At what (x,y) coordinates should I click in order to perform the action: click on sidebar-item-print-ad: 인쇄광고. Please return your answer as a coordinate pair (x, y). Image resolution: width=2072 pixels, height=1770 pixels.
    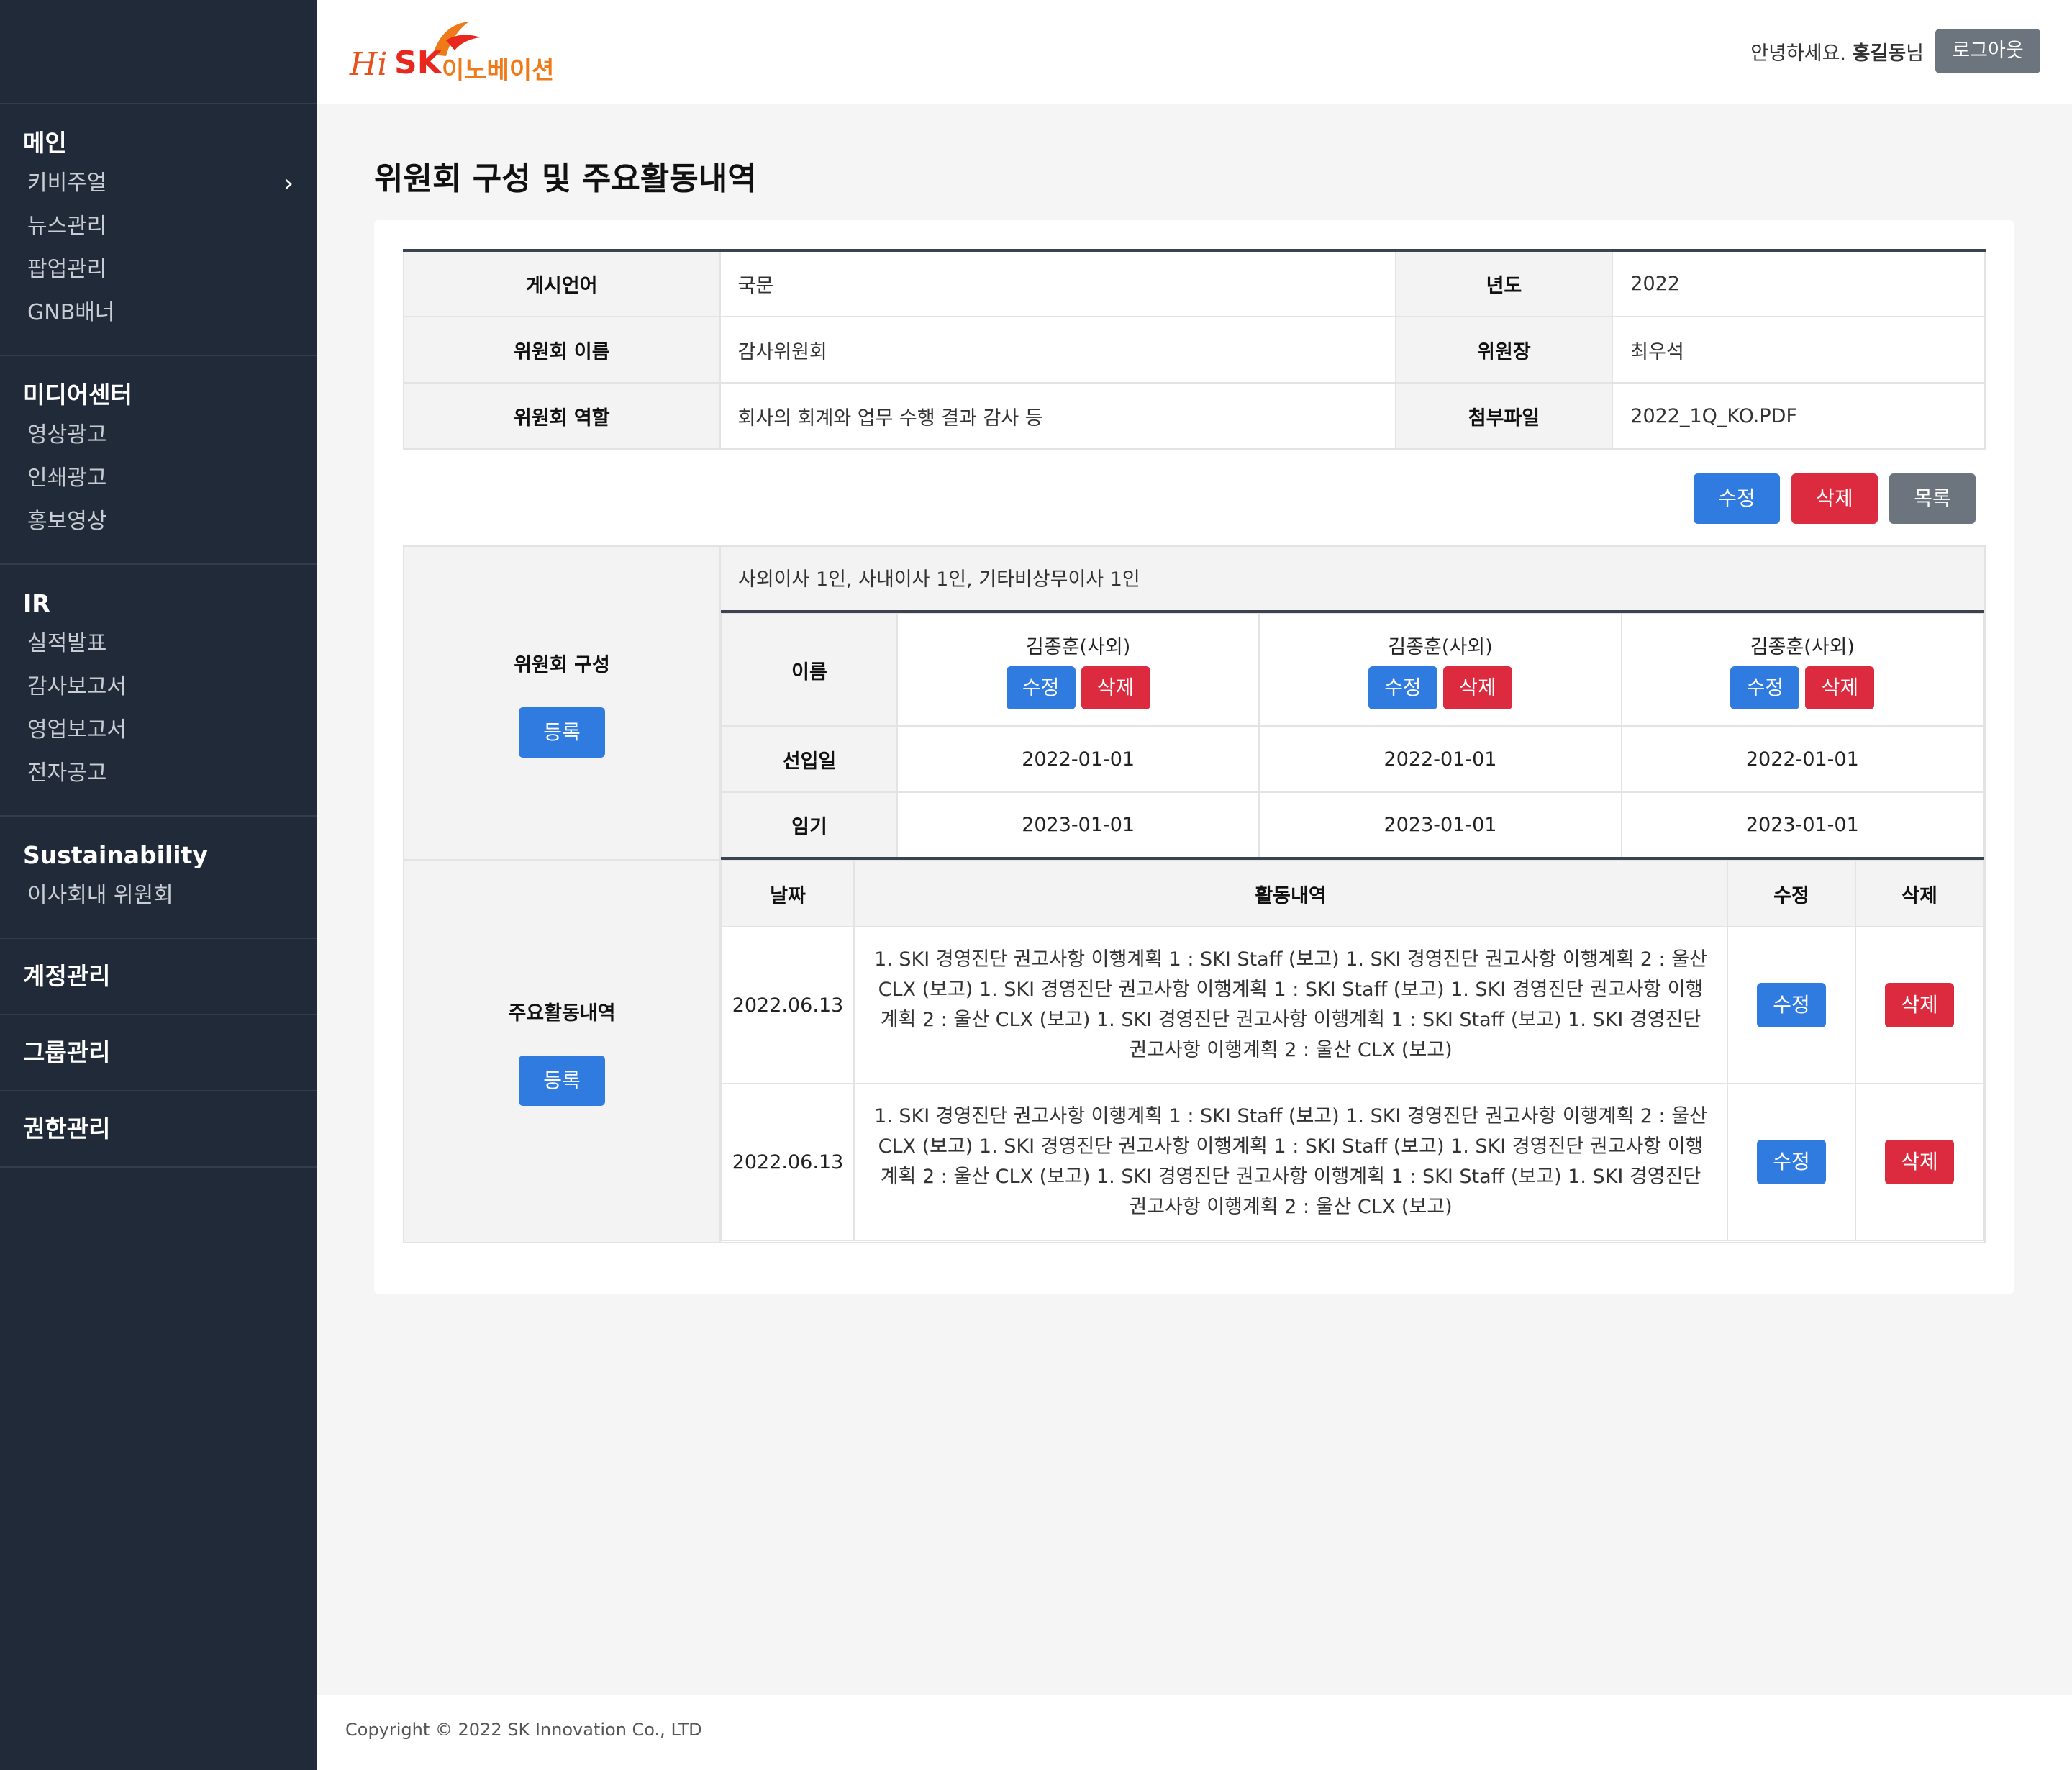
    Looking at the image, I should click on (159, 478).